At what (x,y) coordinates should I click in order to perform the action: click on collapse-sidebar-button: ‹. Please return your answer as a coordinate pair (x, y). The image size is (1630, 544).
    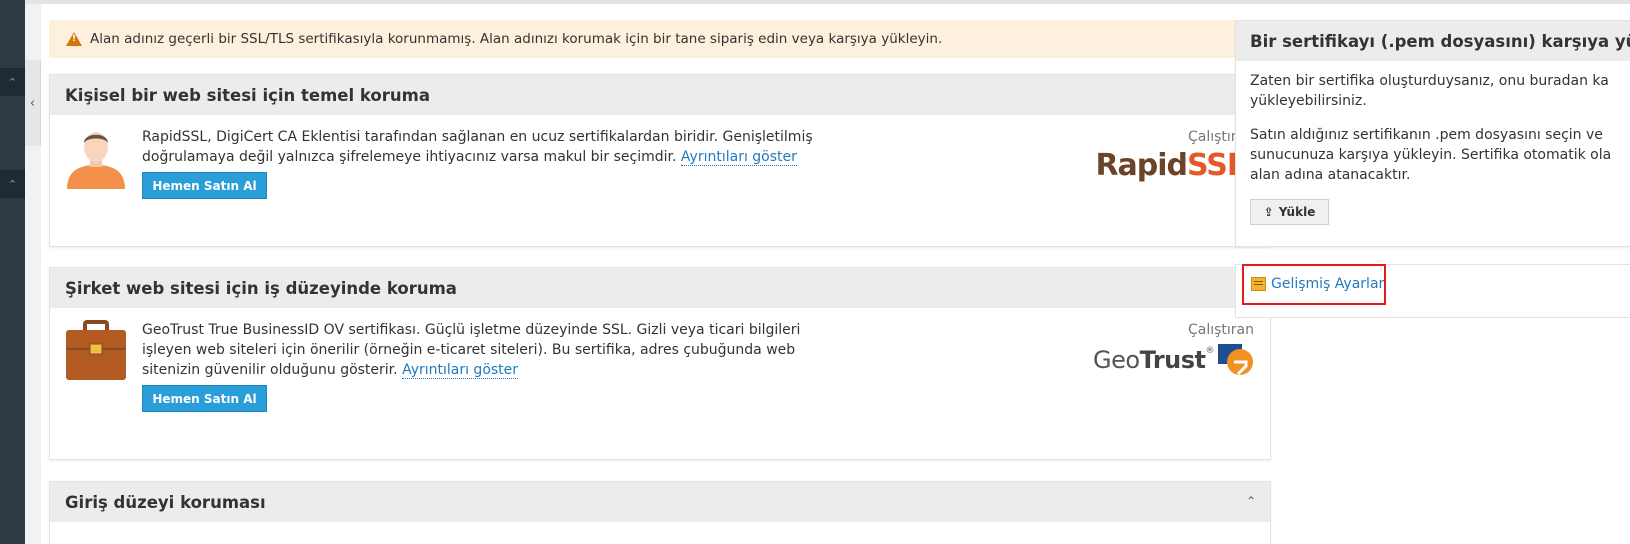
    Looking at the image, I should click on (33, 103).